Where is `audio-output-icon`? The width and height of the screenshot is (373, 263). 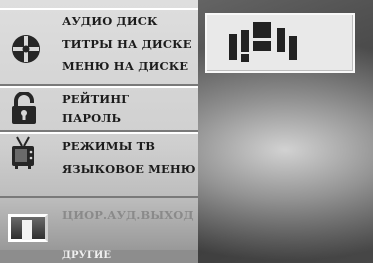
audio-output-icon is located at coordinates (27, 230).